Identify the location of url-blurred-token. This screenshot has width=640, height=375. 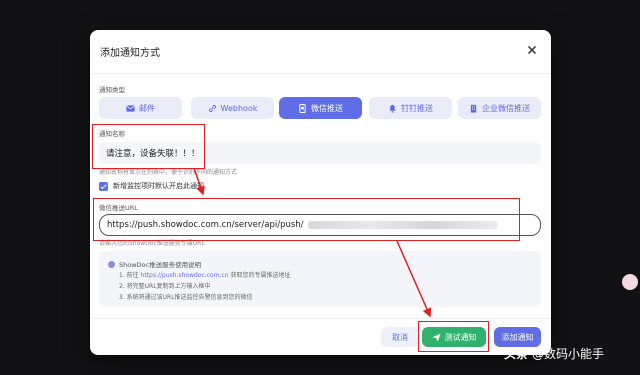
(402, 225).